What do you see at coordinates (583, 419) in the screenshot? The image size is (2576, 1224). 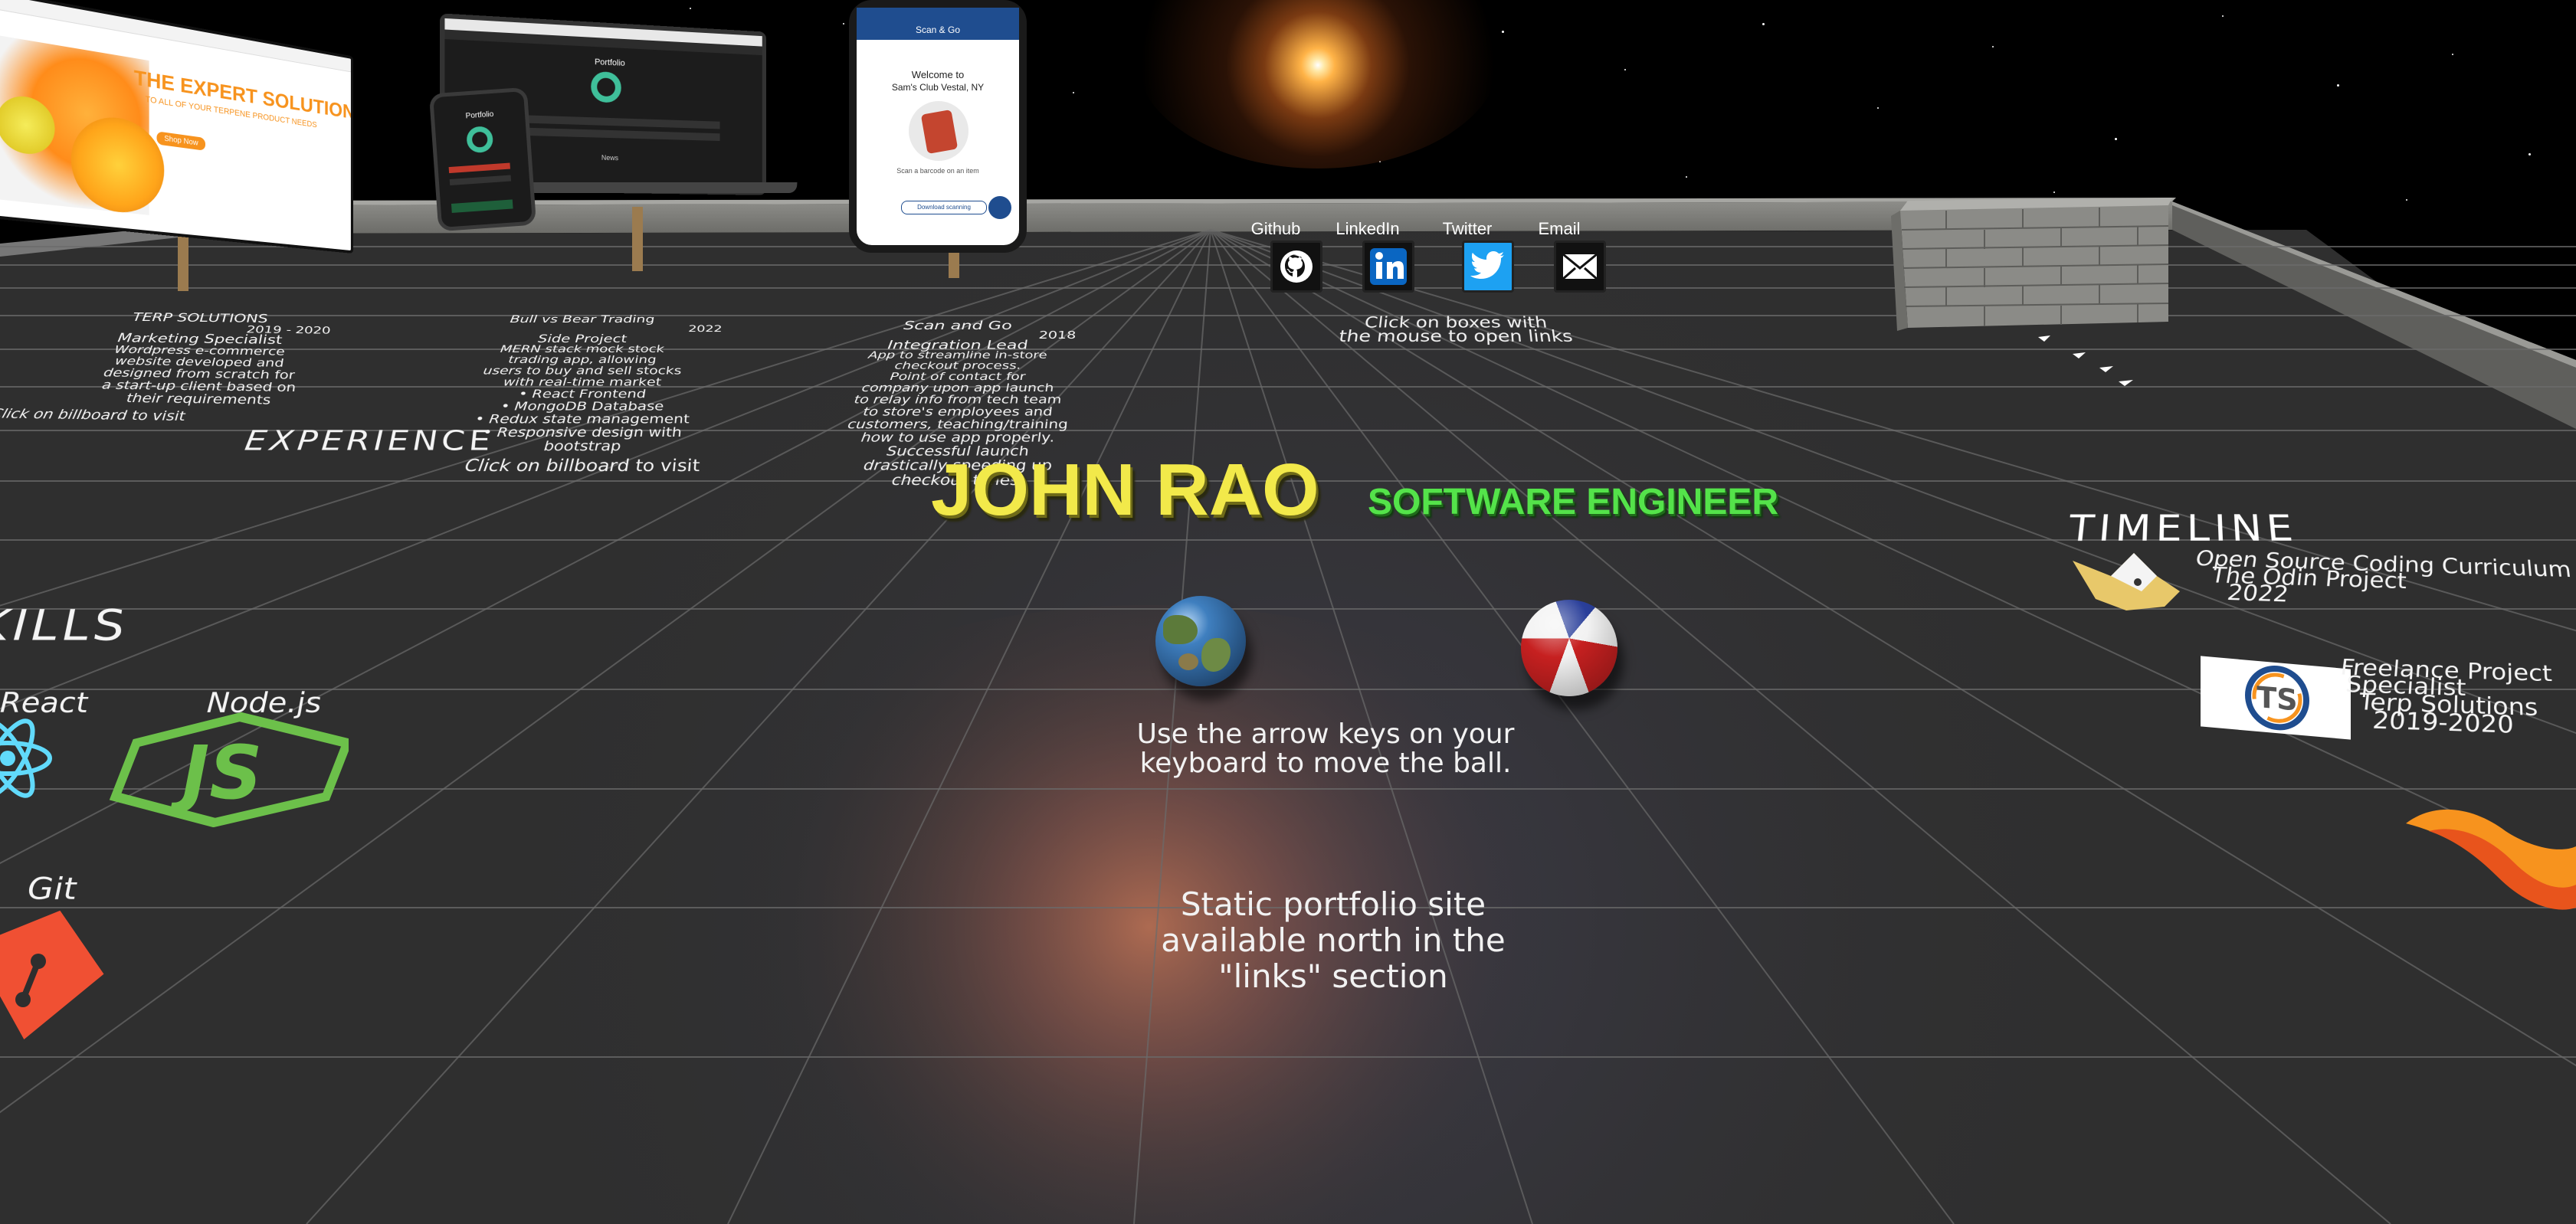 I see `portfolio-desc-line: • Redux state management` at bounding box center [583, 419].